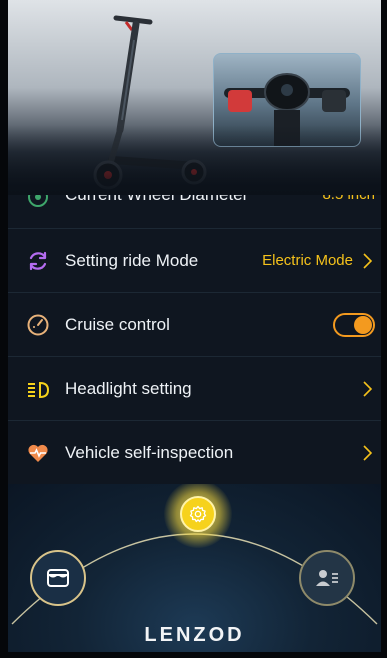  Describe the element at coordinates (38, 453) in the screenshot. I see `heart-pulse-icon` at that location.